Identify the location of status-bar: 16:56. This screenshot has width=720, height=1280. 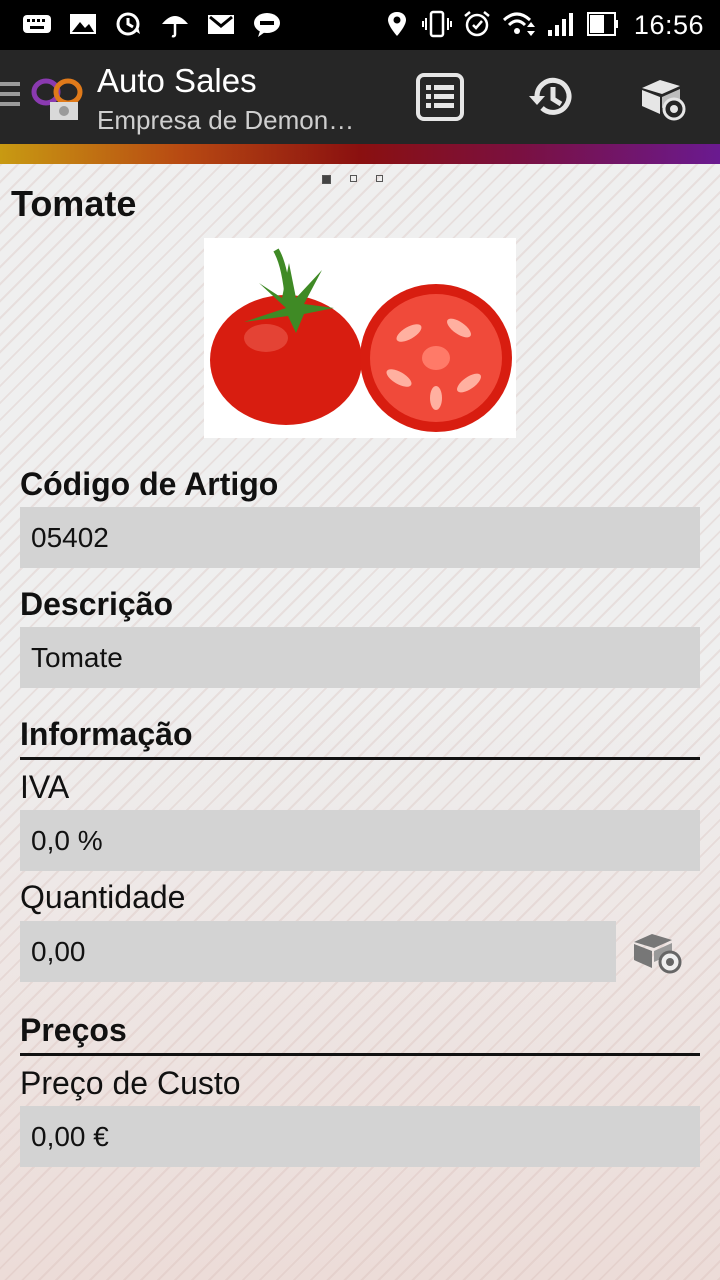
(360, 25).